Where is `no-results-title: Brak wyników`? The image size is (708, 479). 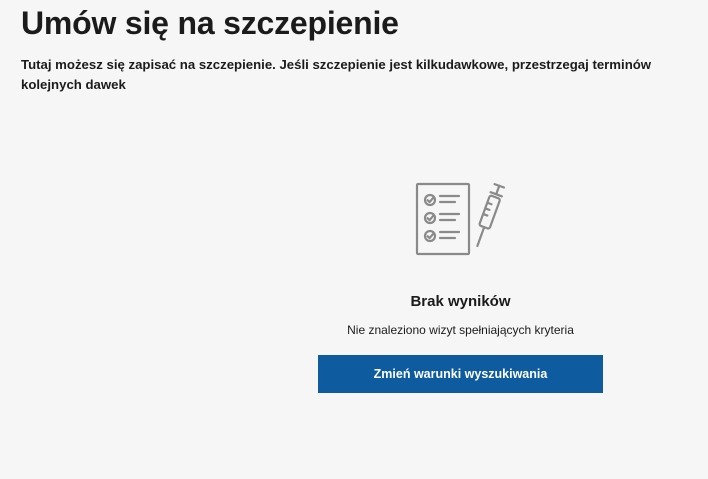 no-results-title: Brak wyników is located at coordinates (460, 301).